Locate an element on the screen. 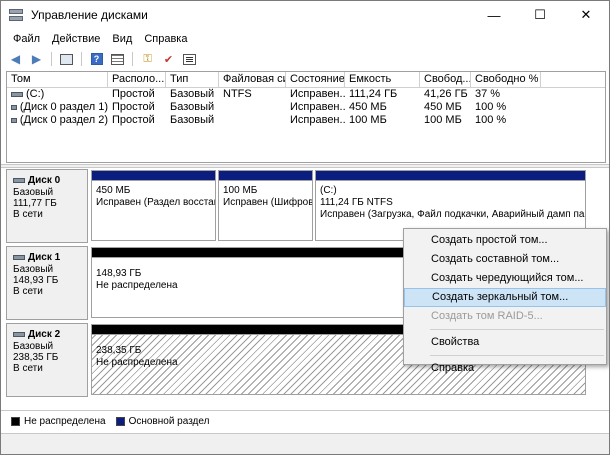 Image resolution: width=610 pixels, height=455 pixels. column-header-capacity: Емкость is located at coordinates (382, 80).